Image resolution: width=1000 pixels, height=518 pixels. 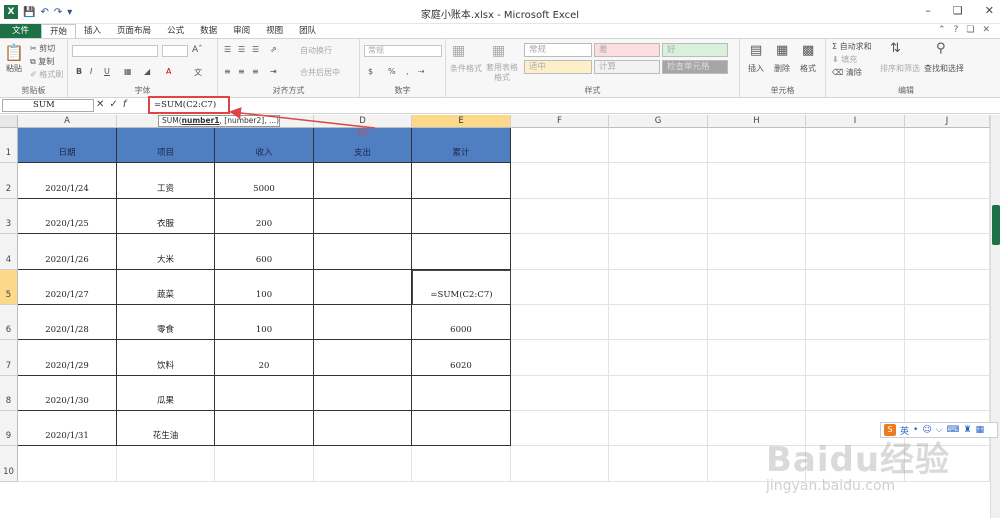 What do you see at coordinates (166, 216) in the screenshot?
I see `table-cell: 衣服` at bounding box center [166, 216].